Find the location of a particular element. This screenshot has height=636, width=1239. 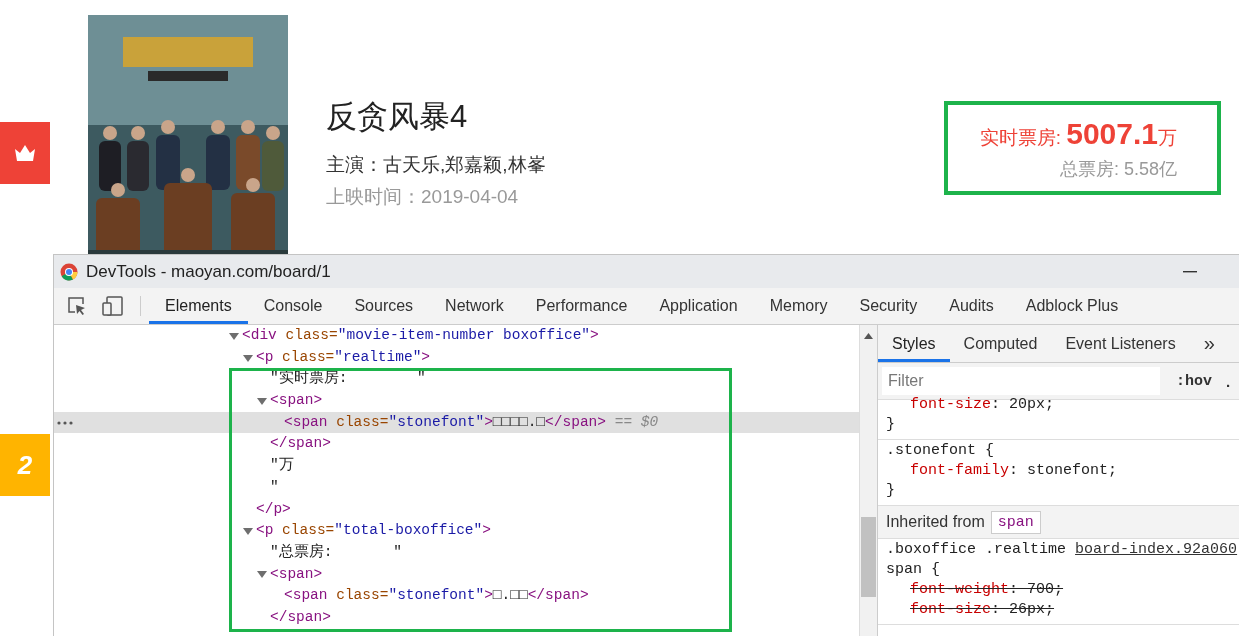

code-line: " is located at coordinates (274, 487).